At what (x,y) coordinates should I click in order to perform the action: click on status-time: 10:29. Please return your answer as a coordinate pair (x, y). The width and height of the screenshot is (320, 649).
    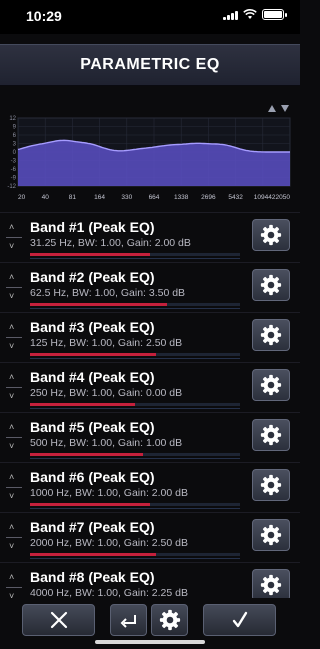
    Looking at the image, I should click on (44, 16).